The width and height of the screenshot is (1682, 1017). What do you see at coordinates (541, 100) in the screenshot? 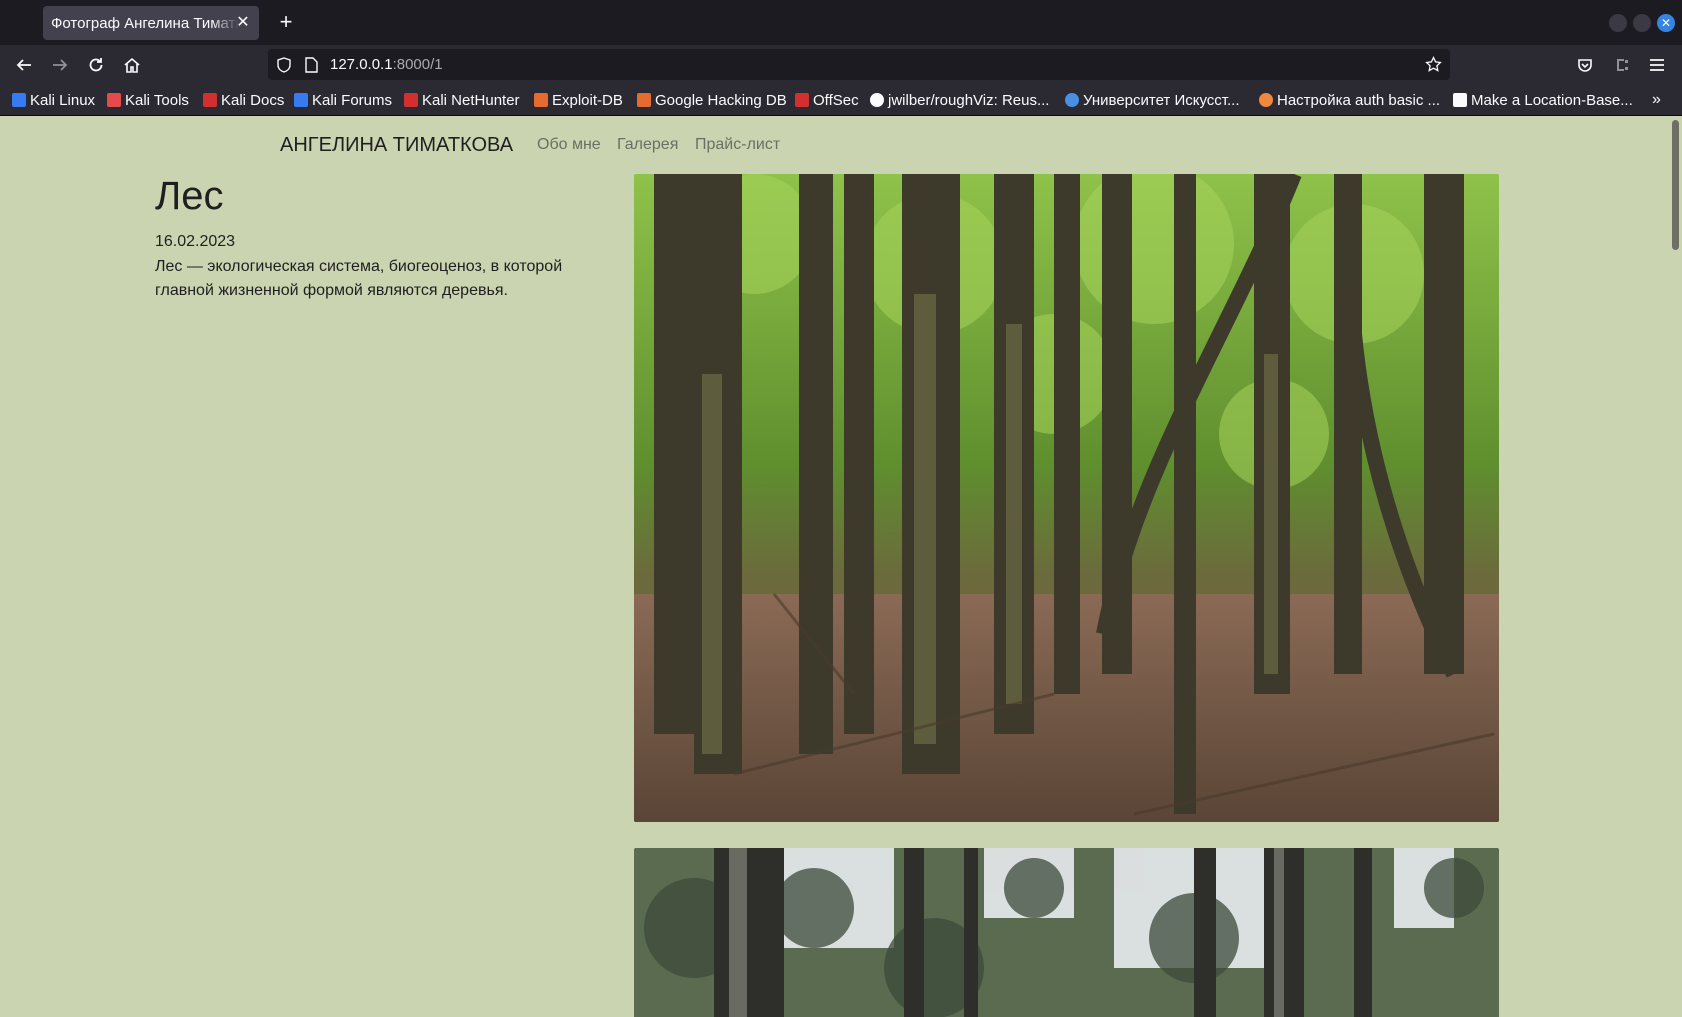
I see `exploit-db-icon` at bounding box center [541, 100].